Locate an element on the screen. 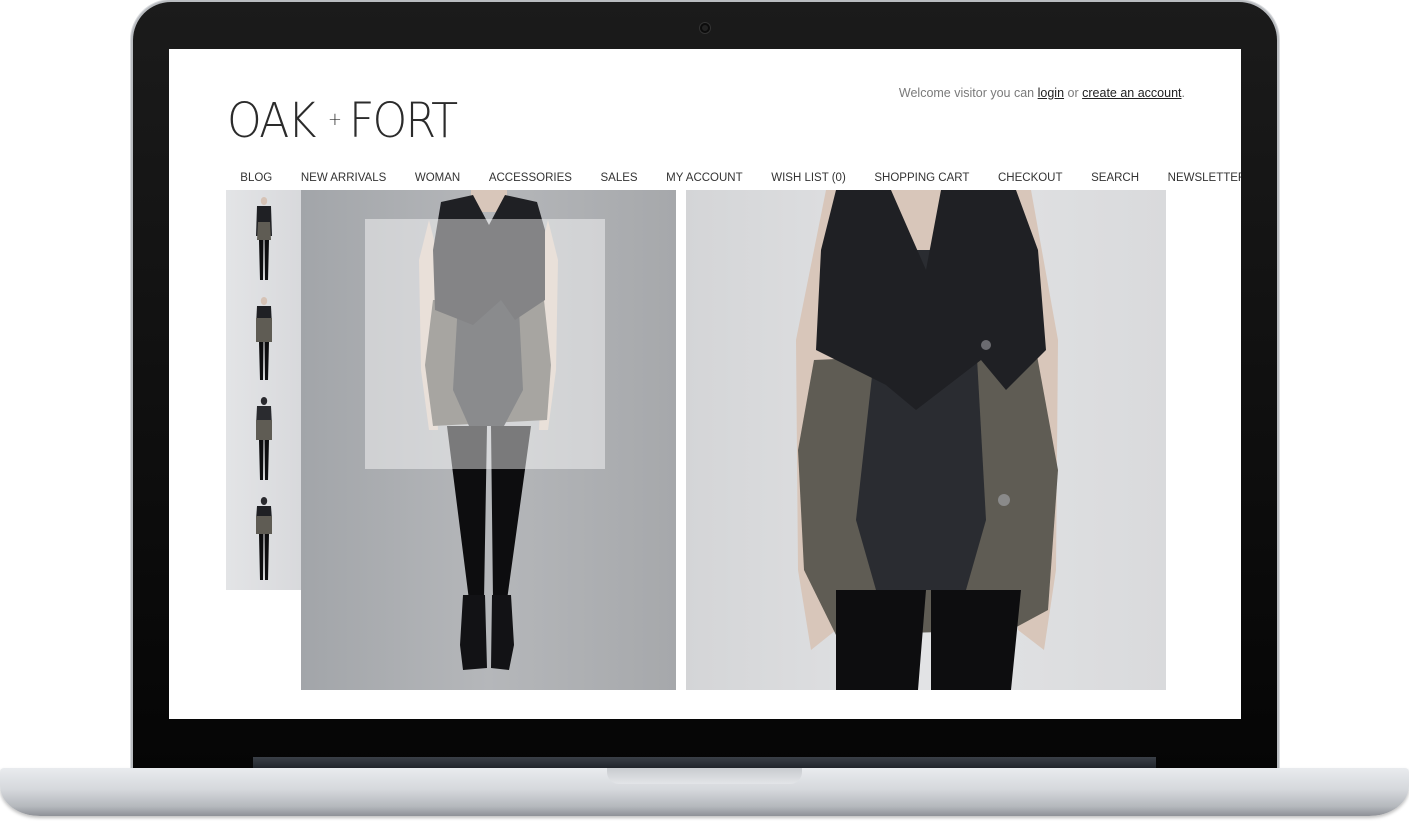  nav-item-wish-list: WISH LIST (0) is located at coordinates (808, 178).